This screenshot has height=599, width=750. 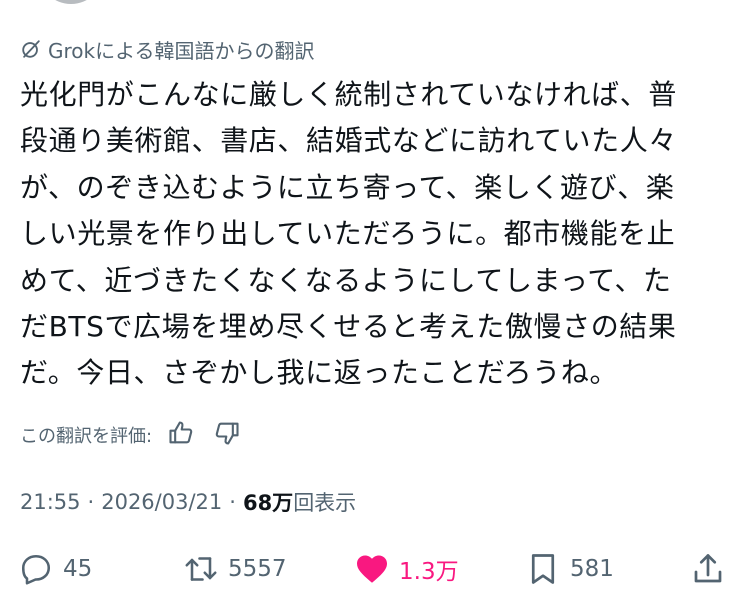 I want to click on views-label: 回表示, so click(x=324, y=502).